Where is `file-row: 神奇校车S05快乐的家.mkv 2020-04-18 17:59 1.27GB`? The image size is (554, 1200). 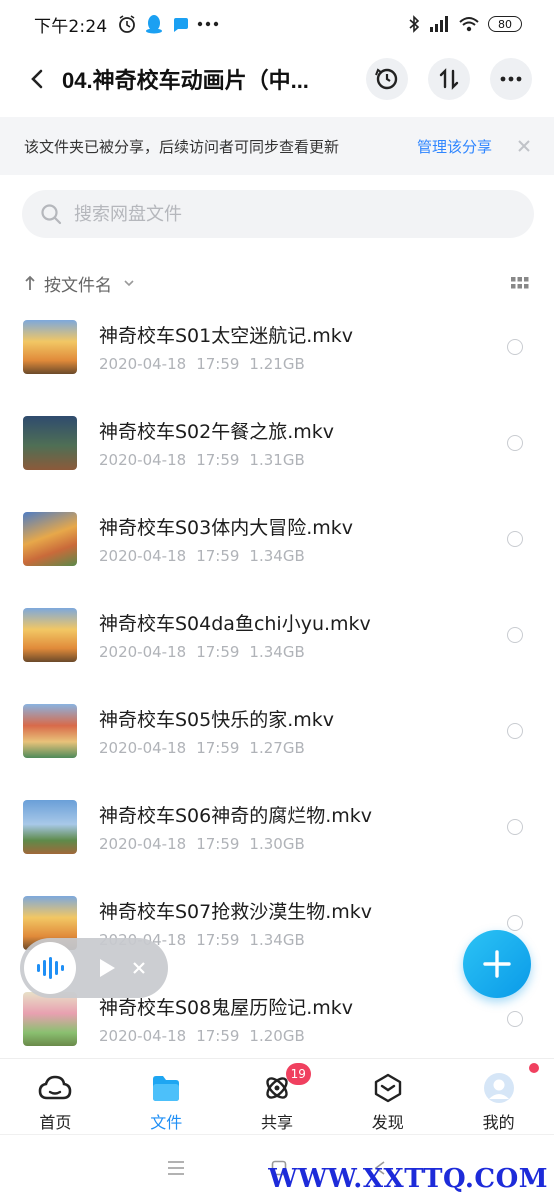 file-row: 神奇校车S05快乐的家.mkv 2020-04-18 17:59 1.27GB is located at coordinates (277, 732).